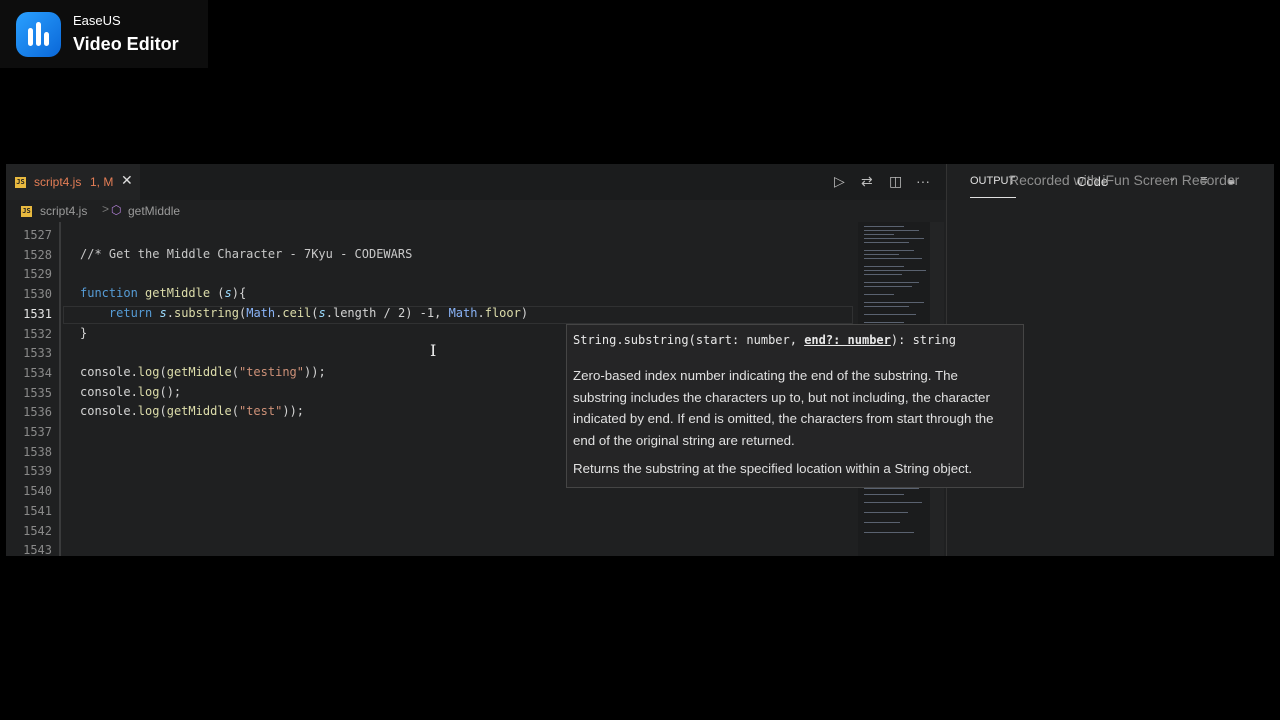  What do you see at coordinates (203, 372) in the screenshot?
I see `code-line: console.log(getMiddle("testing"));` at bounding box center [203, 372].